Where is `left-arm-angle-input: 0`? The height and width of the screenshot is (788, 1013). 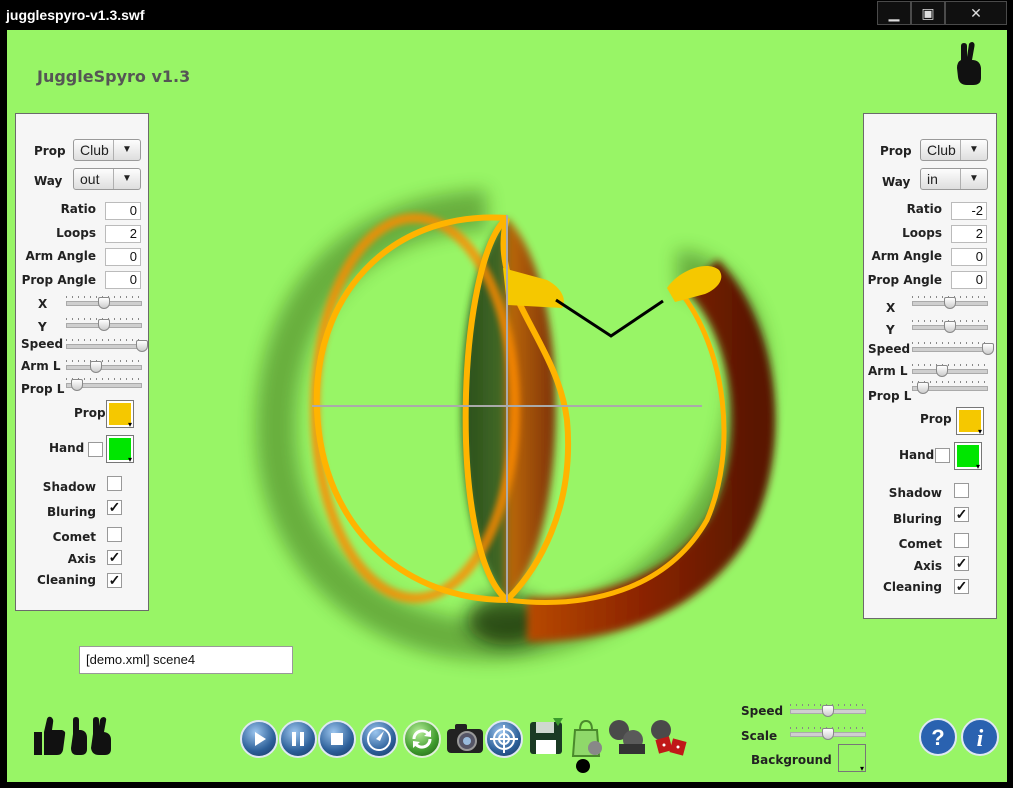 left-arm-angle-input: 0 is located at coordinates (123, 257).